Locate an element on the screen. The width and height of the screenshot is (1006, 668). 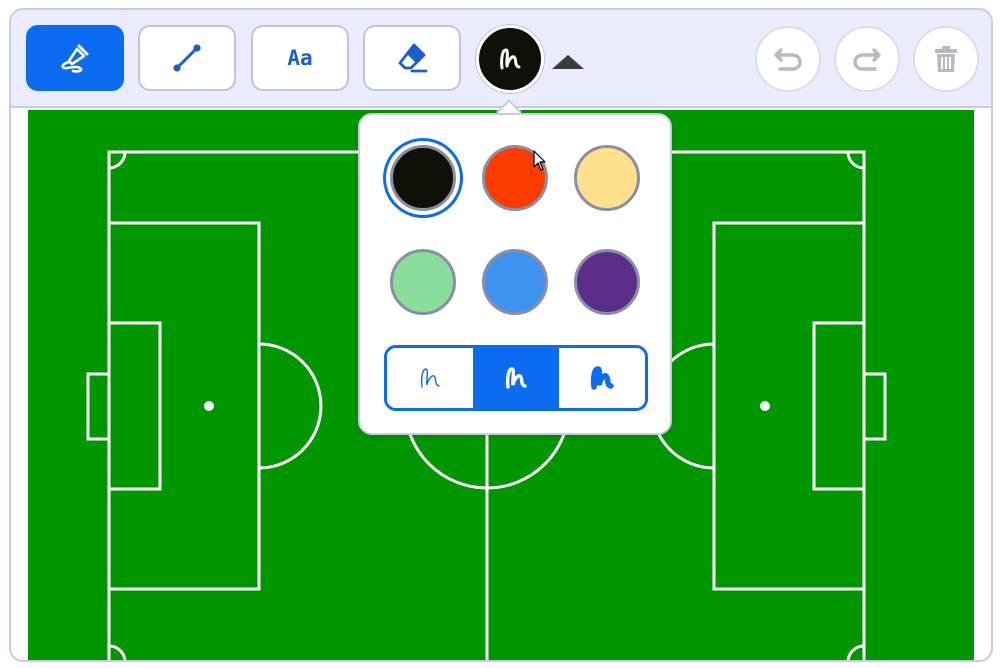
stroke-width-medium is located at coordinates (516, 378).